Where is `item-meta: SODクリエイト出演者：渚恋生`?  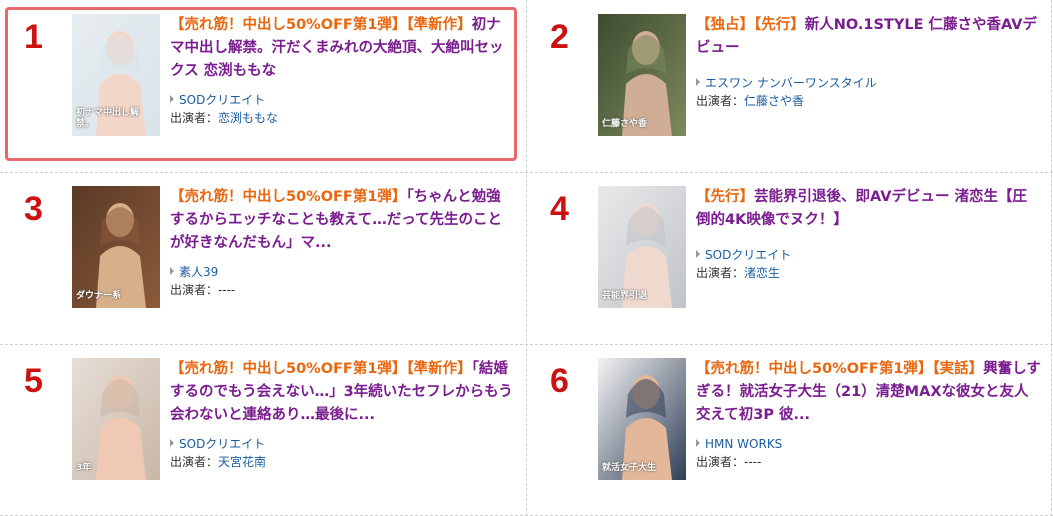
item-meta: SODクリエイト出演者：渚恋生 is located at coordinates (868, 264).